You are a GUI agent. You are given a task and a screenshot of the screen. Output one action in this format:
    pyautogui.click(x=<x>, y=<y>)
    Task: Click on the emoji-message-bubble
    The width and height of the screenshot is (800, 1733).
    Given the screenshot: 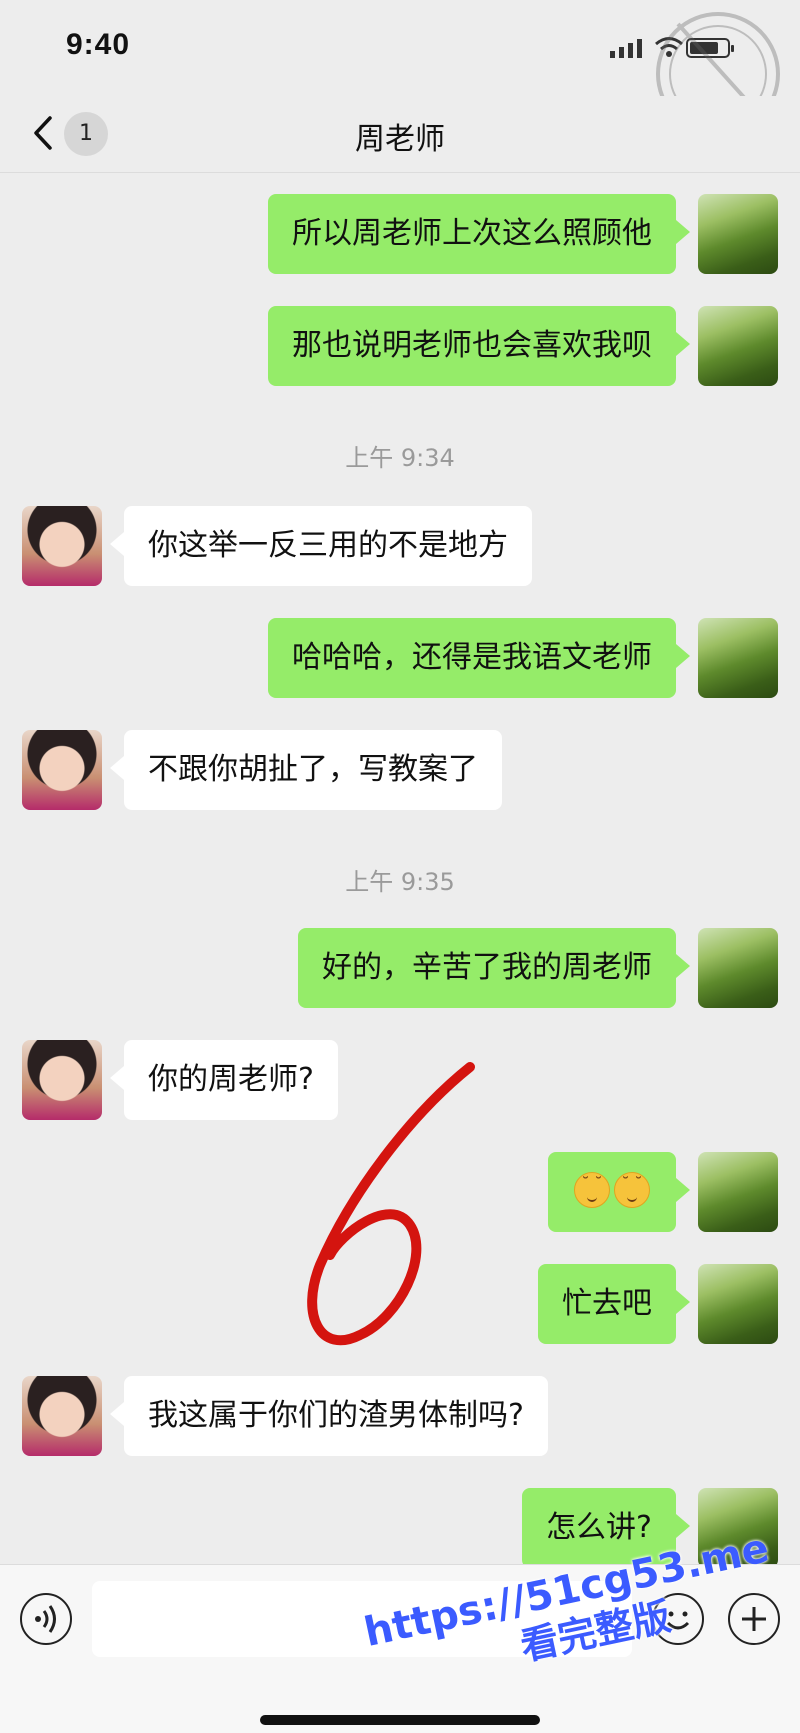 What is the action you would take?
    pyautogui.click(x=619, y=1192)
    